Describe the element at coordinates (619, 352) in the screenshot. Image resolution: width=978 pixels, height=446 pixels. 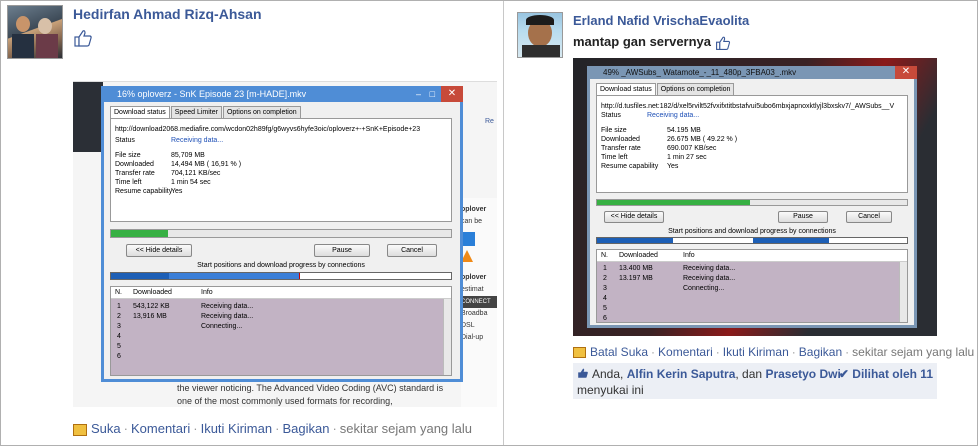
I see `unlike-link: Batal Suka` at that location.